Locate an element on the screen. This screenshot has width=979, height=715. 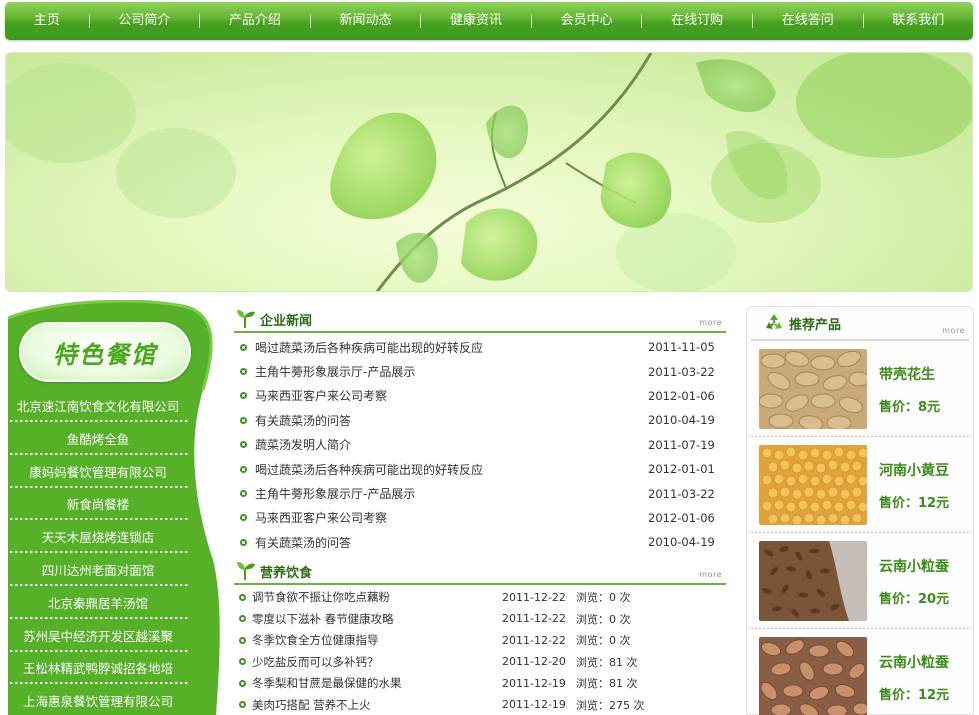
product-card: 河南小黄豆 售价：12元 is located at coordinates (860, 485).